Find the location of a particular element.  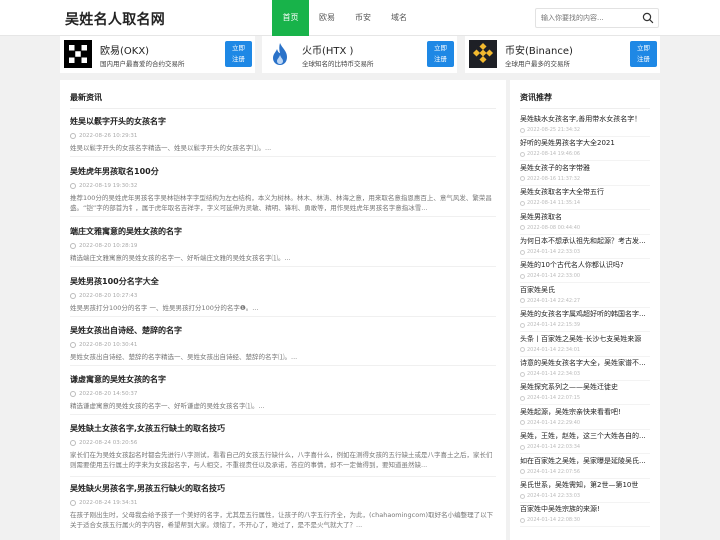

recommend-item-date: 2024-01-14 22:15:39 is located at coordinates (587, 325).